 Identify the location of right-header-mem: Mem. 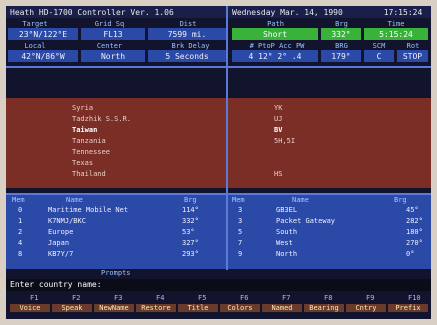
(238, 200).